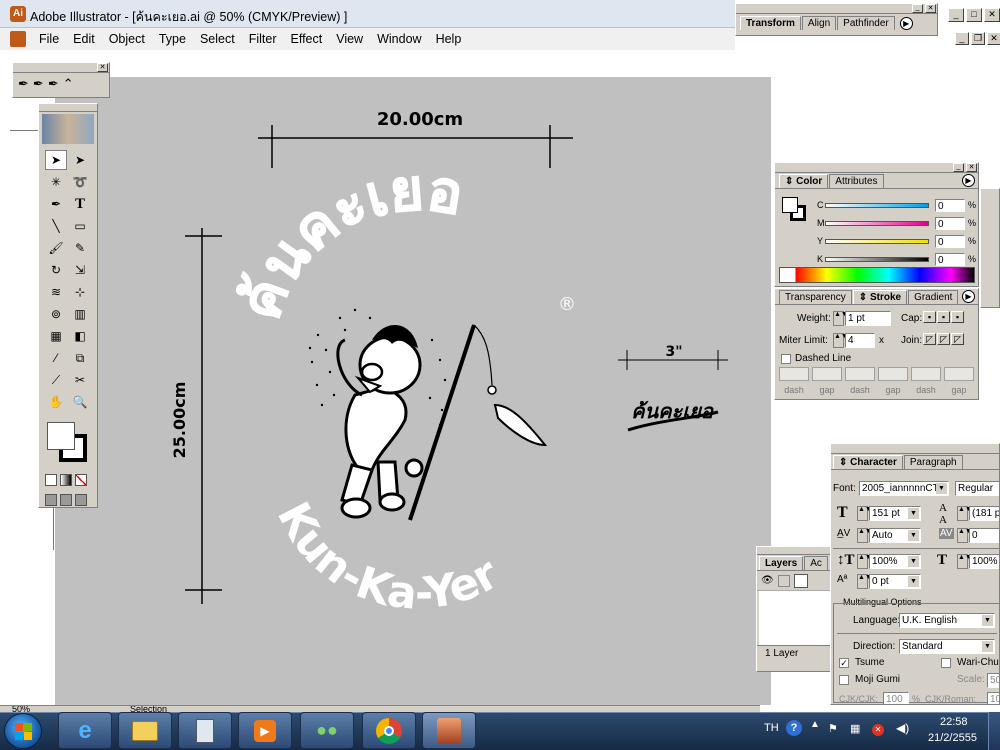 The height and width of the screenshot is (750, 1000). I want to click on vertical-scale-input: 100% ▼, so click(895, 561).